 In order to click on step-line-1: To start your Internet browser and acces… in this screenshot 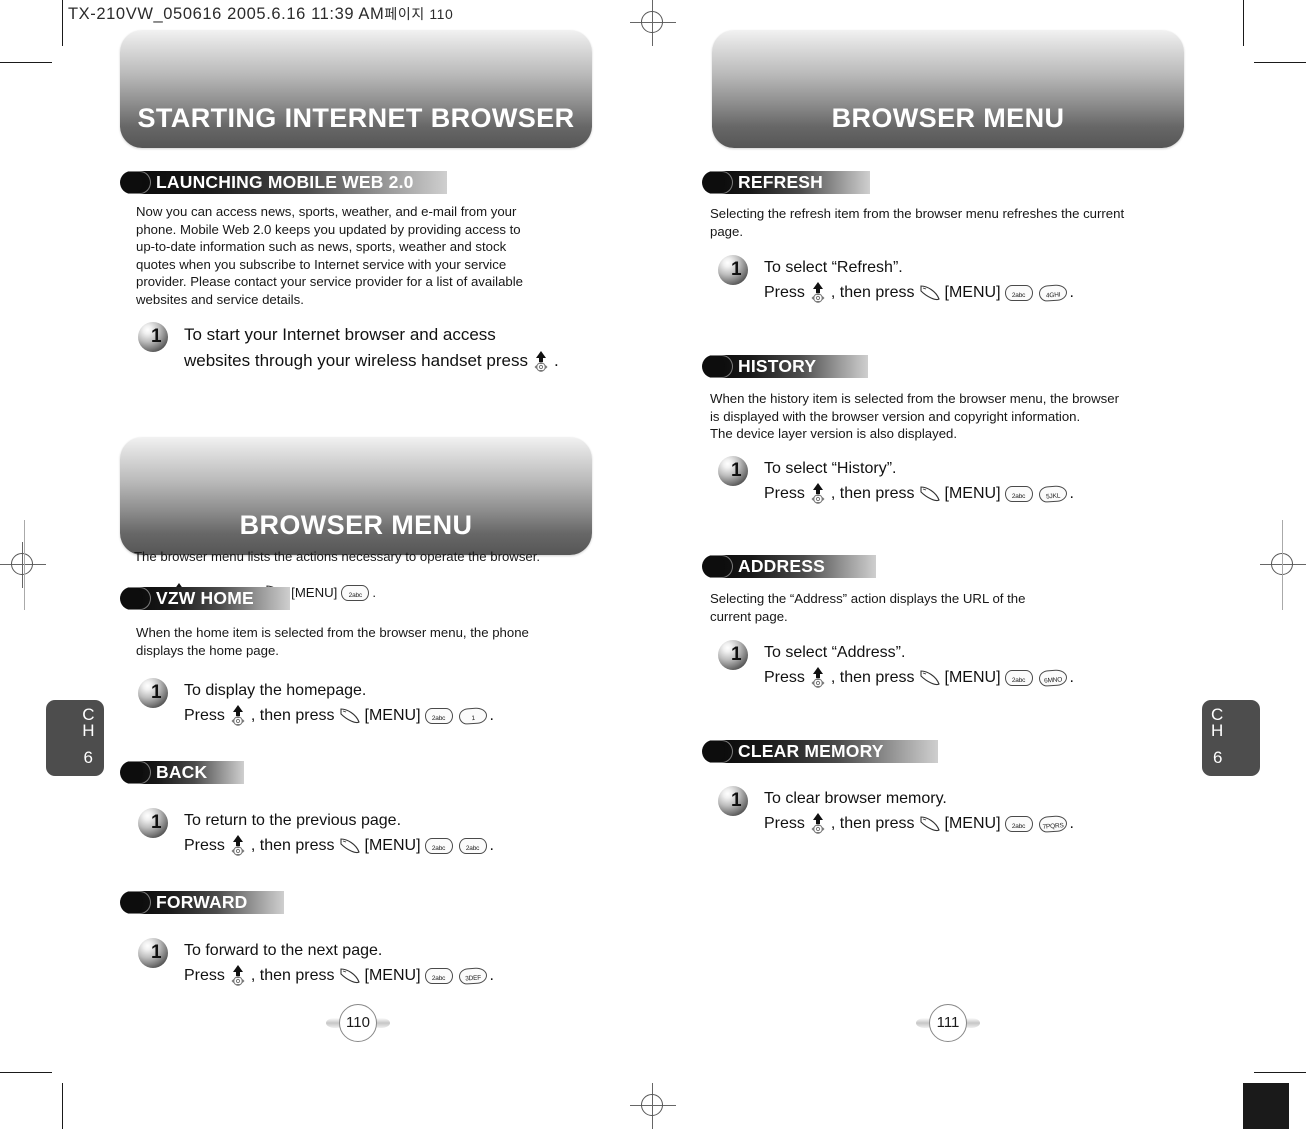, I will do `click(340, 334)`.